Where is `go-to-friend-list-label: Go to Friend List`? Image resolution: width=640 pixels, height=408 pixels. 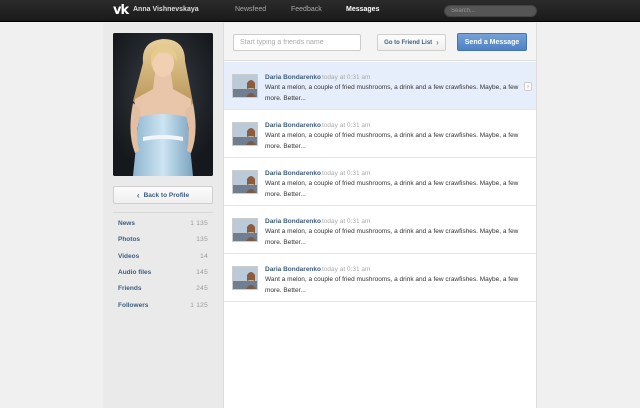 go-to-friend-list-label: Go to Friend List is located at coordinates (408, 42).